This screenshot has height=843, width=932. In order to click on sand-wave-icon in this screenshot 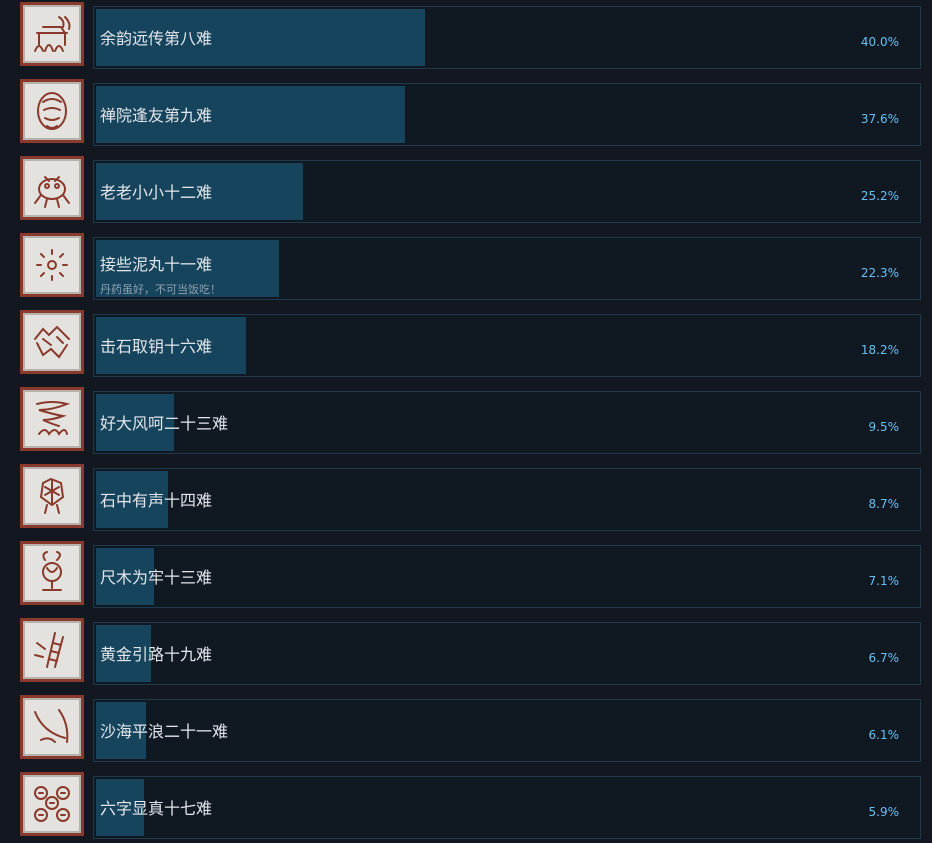, I will do `click(52, 727)`.